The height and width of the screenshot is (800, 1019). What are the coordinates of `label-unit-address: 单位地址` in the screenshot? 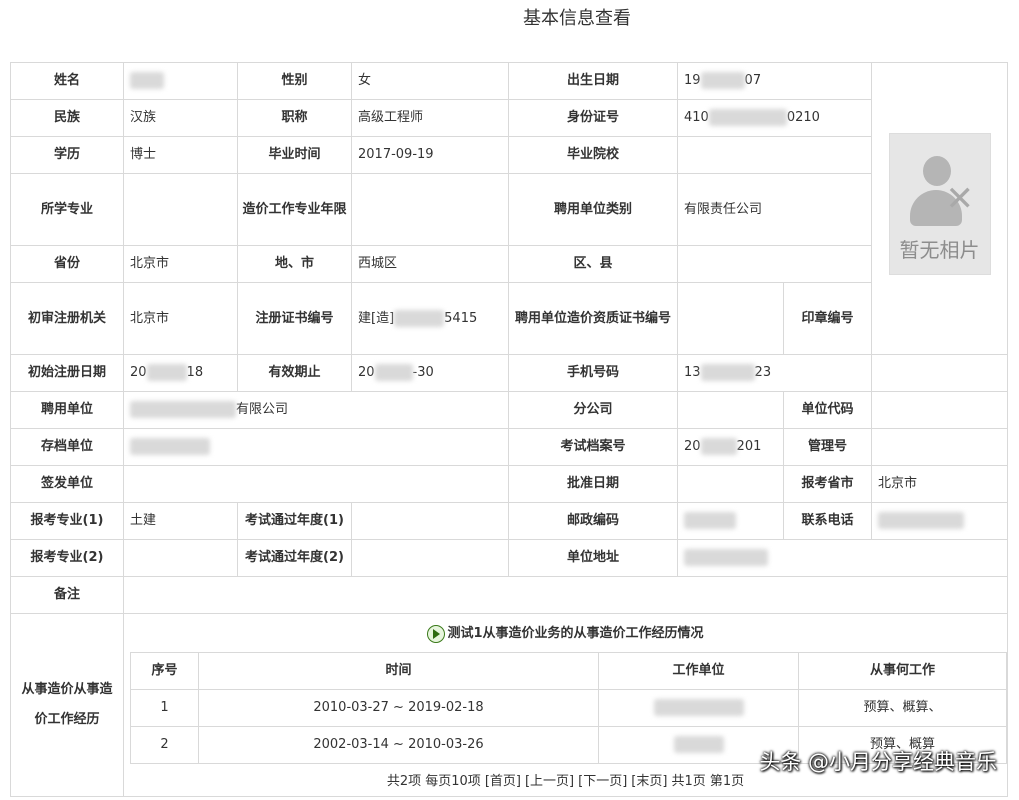 It's located at (593, 558).